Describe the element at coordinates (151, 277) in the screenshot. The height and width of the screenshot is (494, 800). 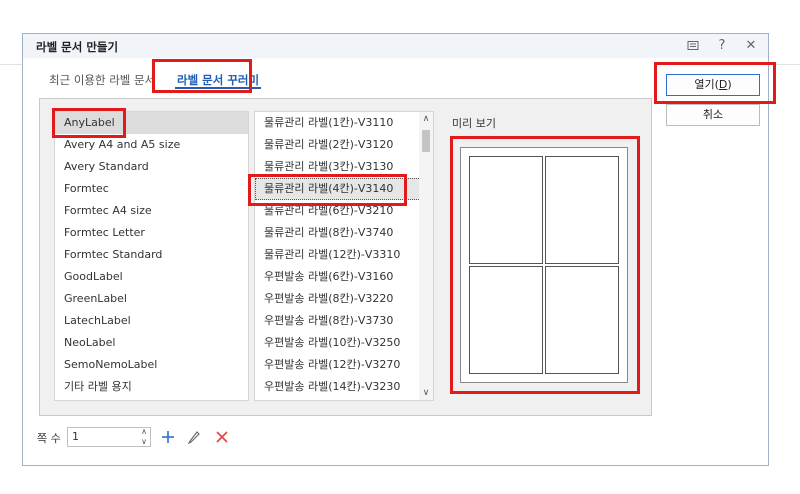
I see `vendor-list-item: GoodLabel` at that location.